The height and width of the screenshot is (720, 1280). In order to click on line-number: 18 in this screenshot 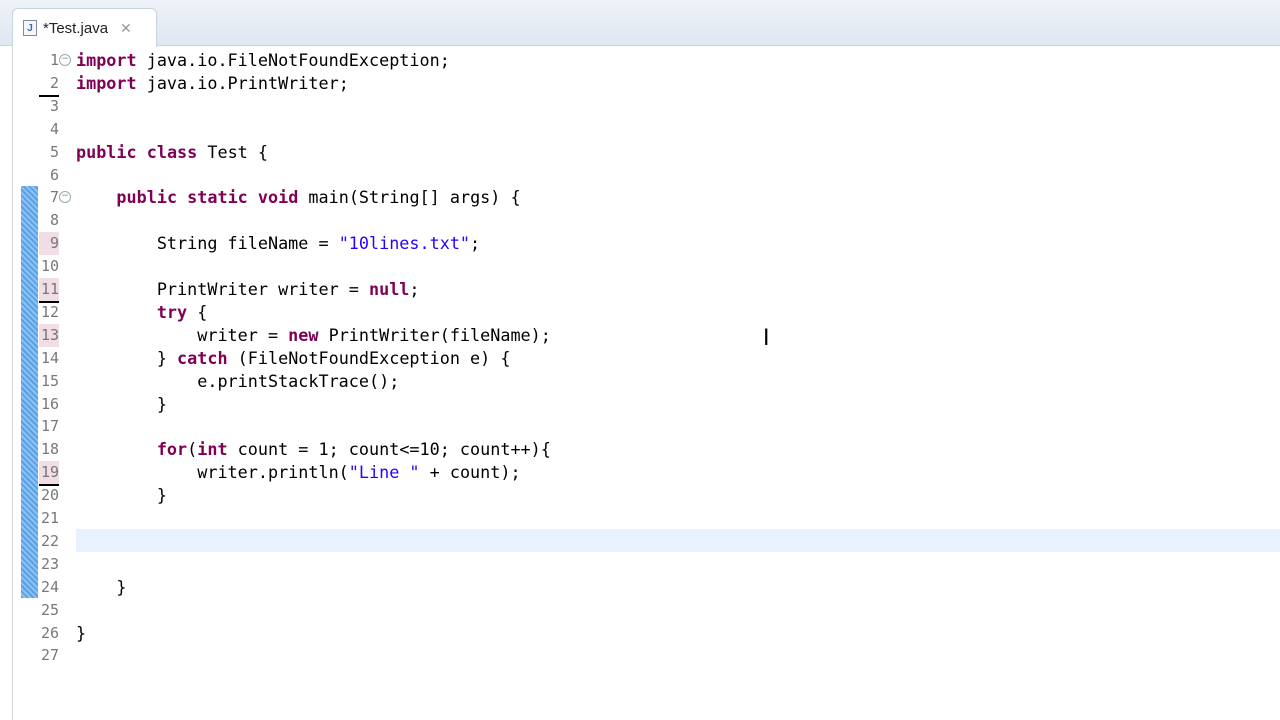, I will do `click(49, 449)`.